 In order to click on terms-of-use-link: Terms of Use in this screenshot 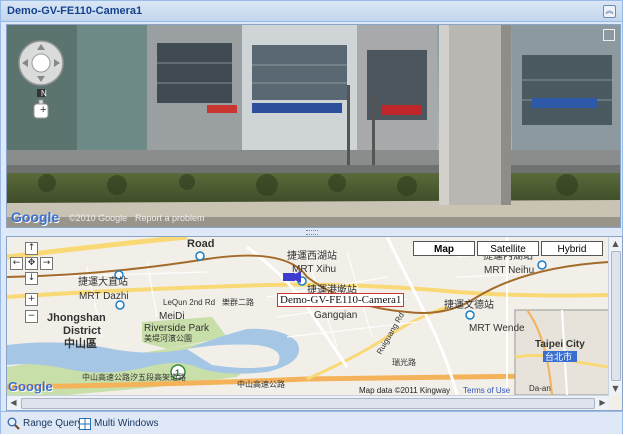, I will do `click(486, 390)`.